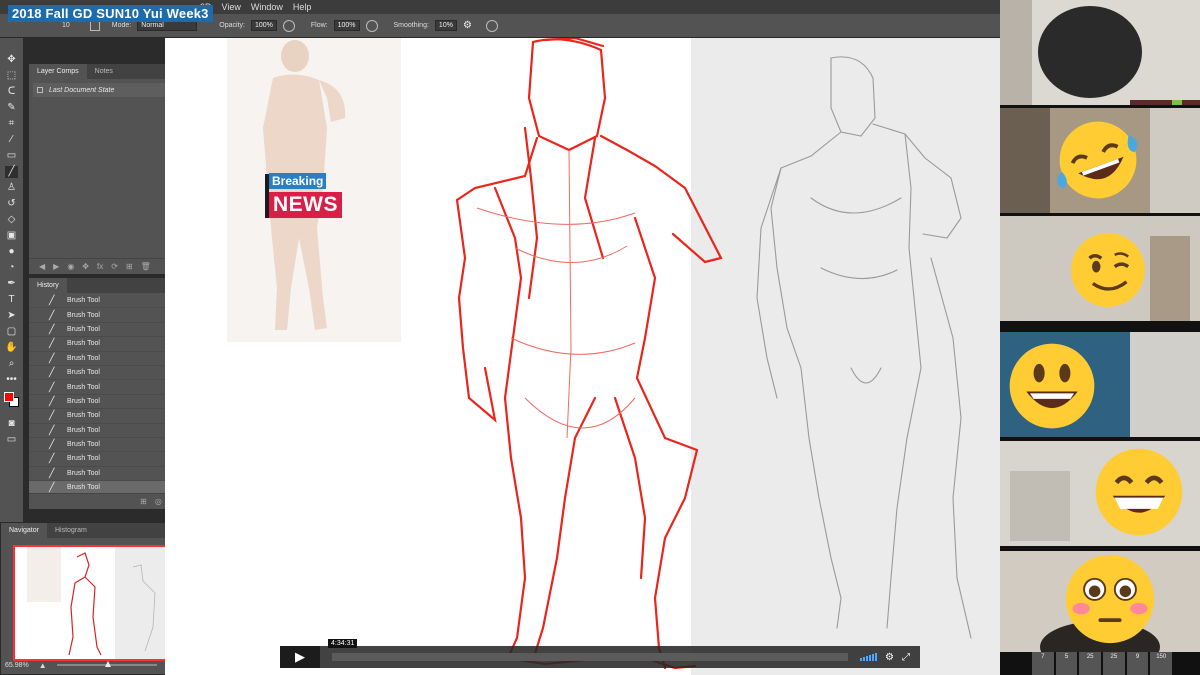 This screenshot has width=1200, height=675. I want to click on grid-label: 7, so click(1043, 663).